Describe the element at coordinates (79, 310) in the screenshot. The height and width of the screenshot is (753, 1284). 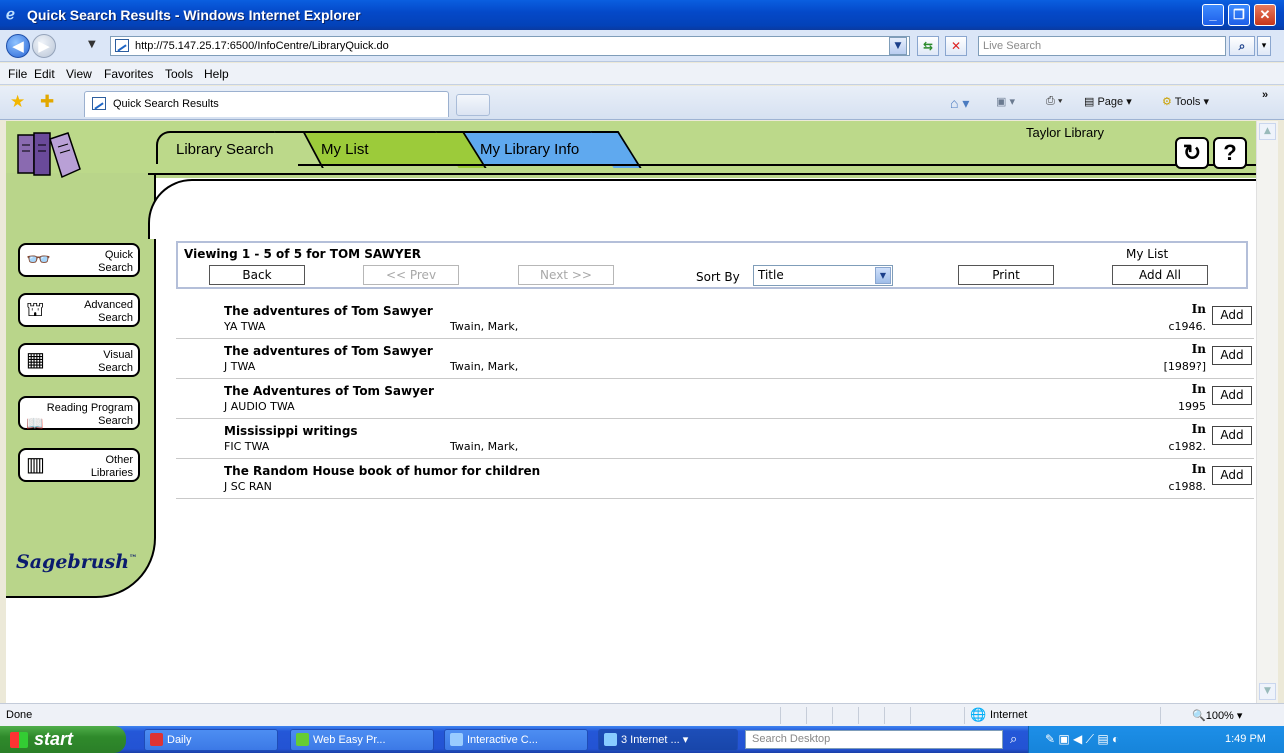
I see `advanced-search-button: ⛫ Advanced Search` at that location.